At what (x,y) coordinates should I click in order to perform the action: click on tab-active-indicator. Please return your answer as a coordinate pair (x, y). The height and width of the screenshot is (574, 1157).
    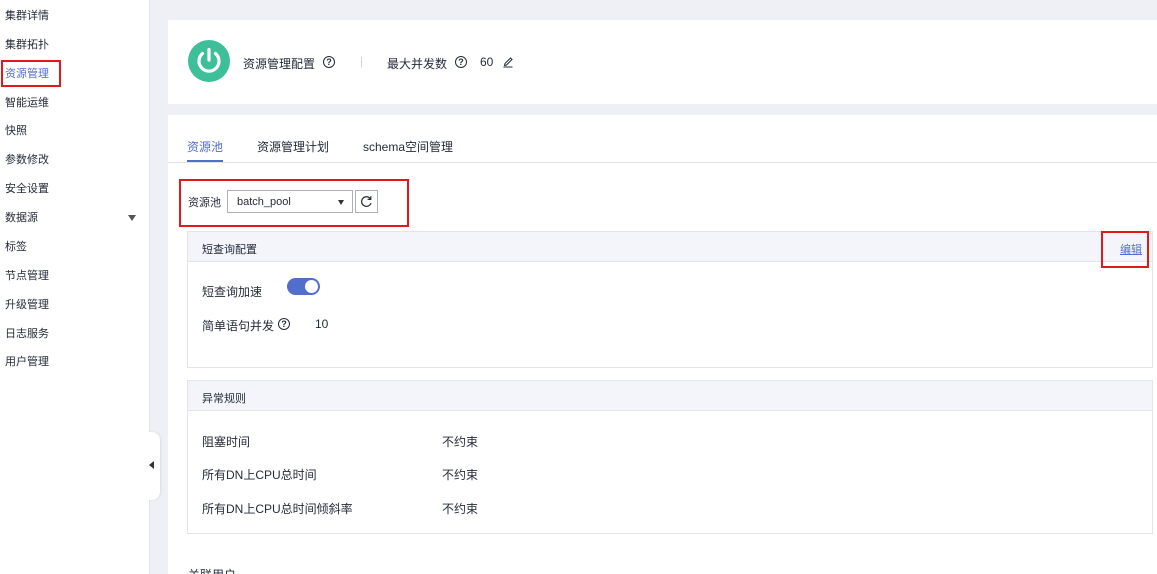
    Looking at the image, I should click on (205, 161).